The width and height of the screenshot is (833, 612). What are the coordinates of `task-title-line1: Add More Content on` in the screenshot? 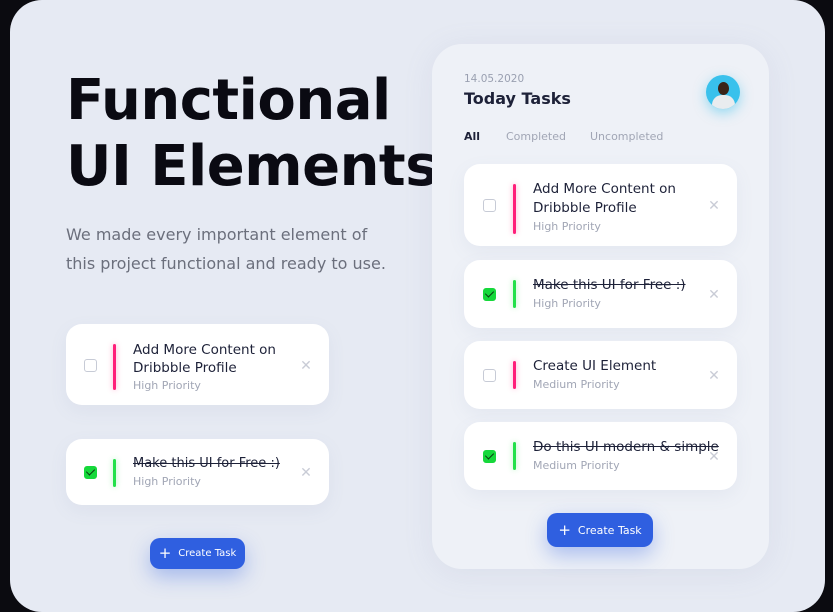 It's located at (604, 189).